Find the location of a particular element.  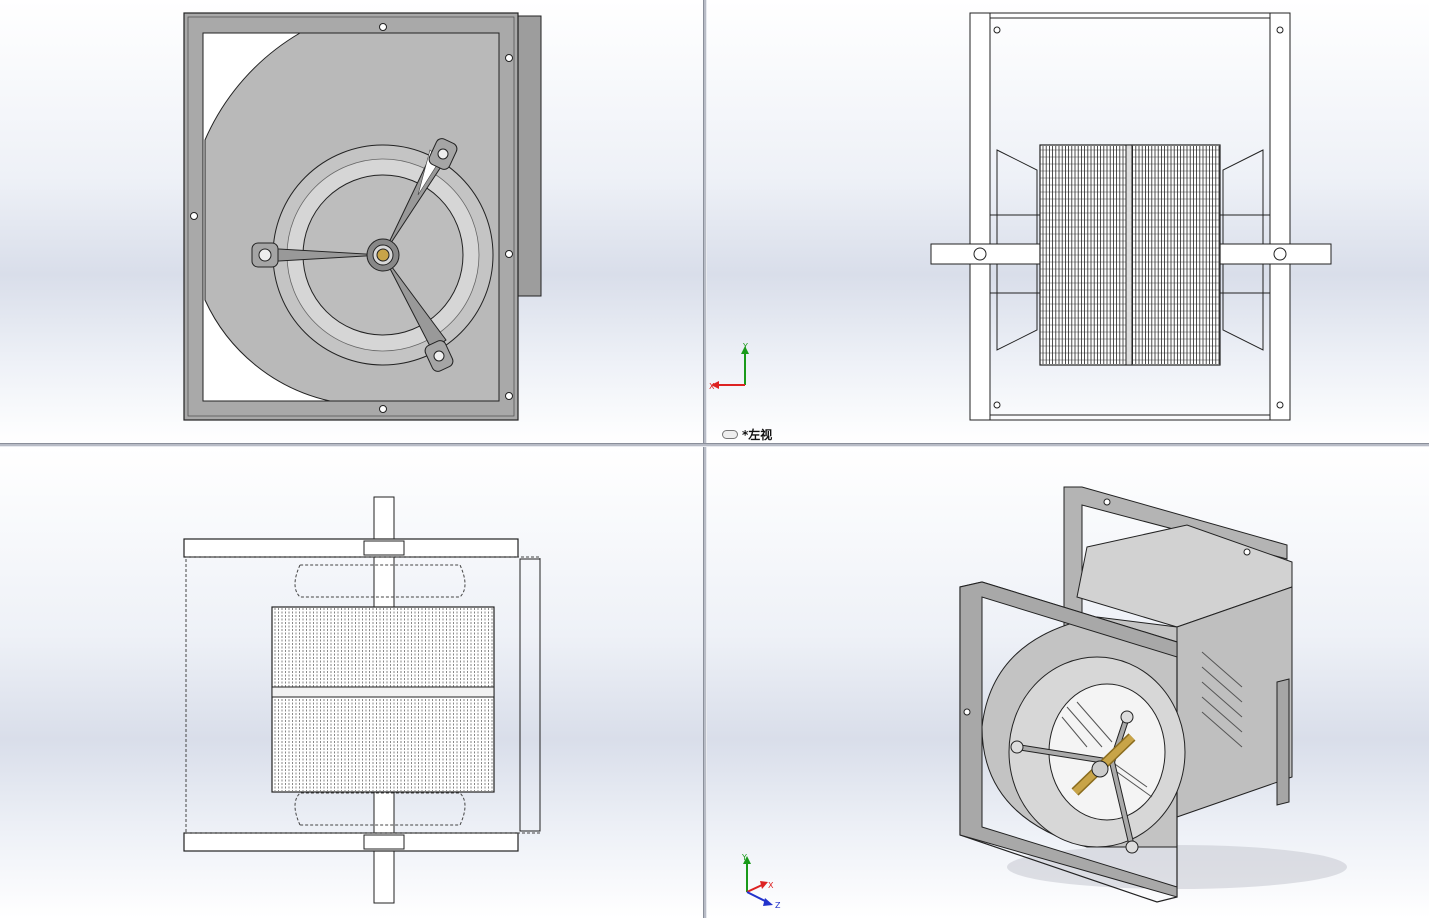

view-name-text: *左视 is located at coordinates (757, 434).